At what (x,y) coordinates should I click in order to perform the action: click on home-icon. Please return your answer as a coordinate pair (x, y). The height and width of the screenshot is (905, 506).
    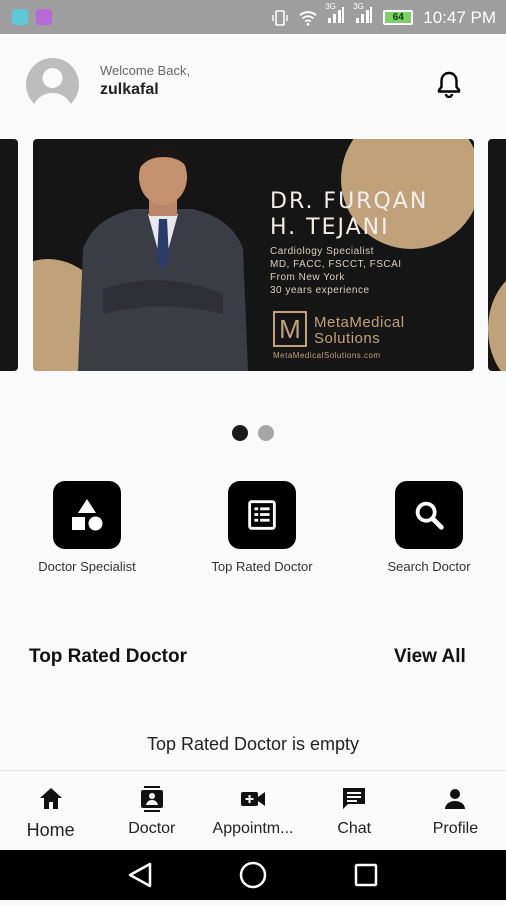
    Looking at the image, I should click on (50, 798).